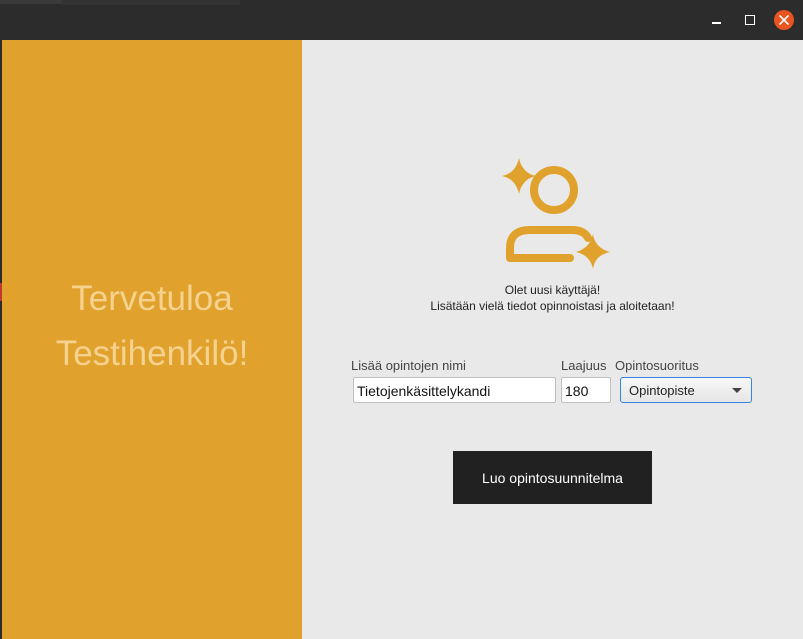  Describe the element at coordinates (408, 365) in the screenshot. I see `study-name-label: Lisää opintojen nimi` at that location.